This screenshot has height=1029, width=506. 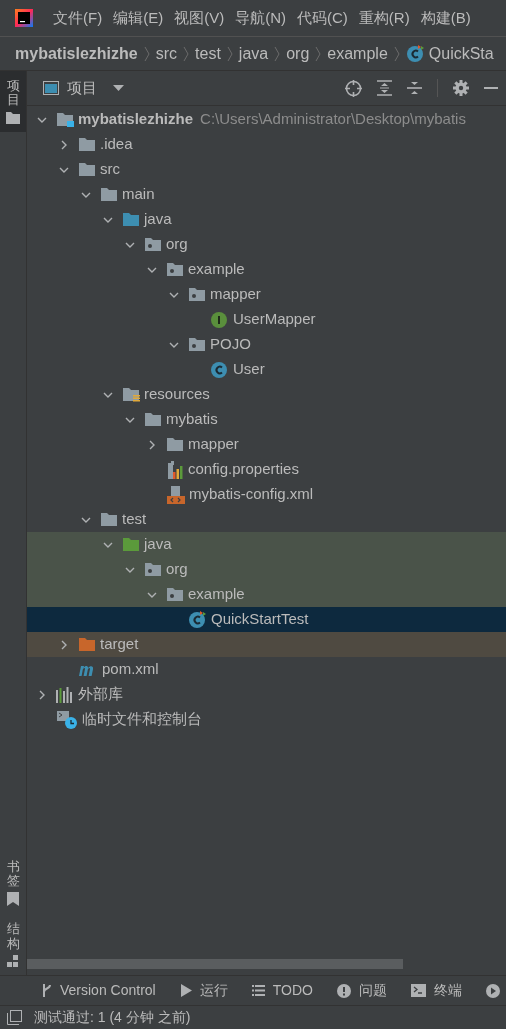 What do you see at coordinates (13, 944) in the screenshot?
I see `tool-window-tab: 结构` at bounding box center [13, 944].